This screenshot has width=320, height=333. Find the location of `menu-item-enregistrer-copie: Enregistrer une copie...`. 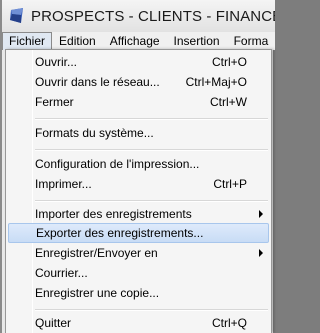

menu-item-enregistrer-copie: Enregistrer une copie... is located at coordinates (138, 293).